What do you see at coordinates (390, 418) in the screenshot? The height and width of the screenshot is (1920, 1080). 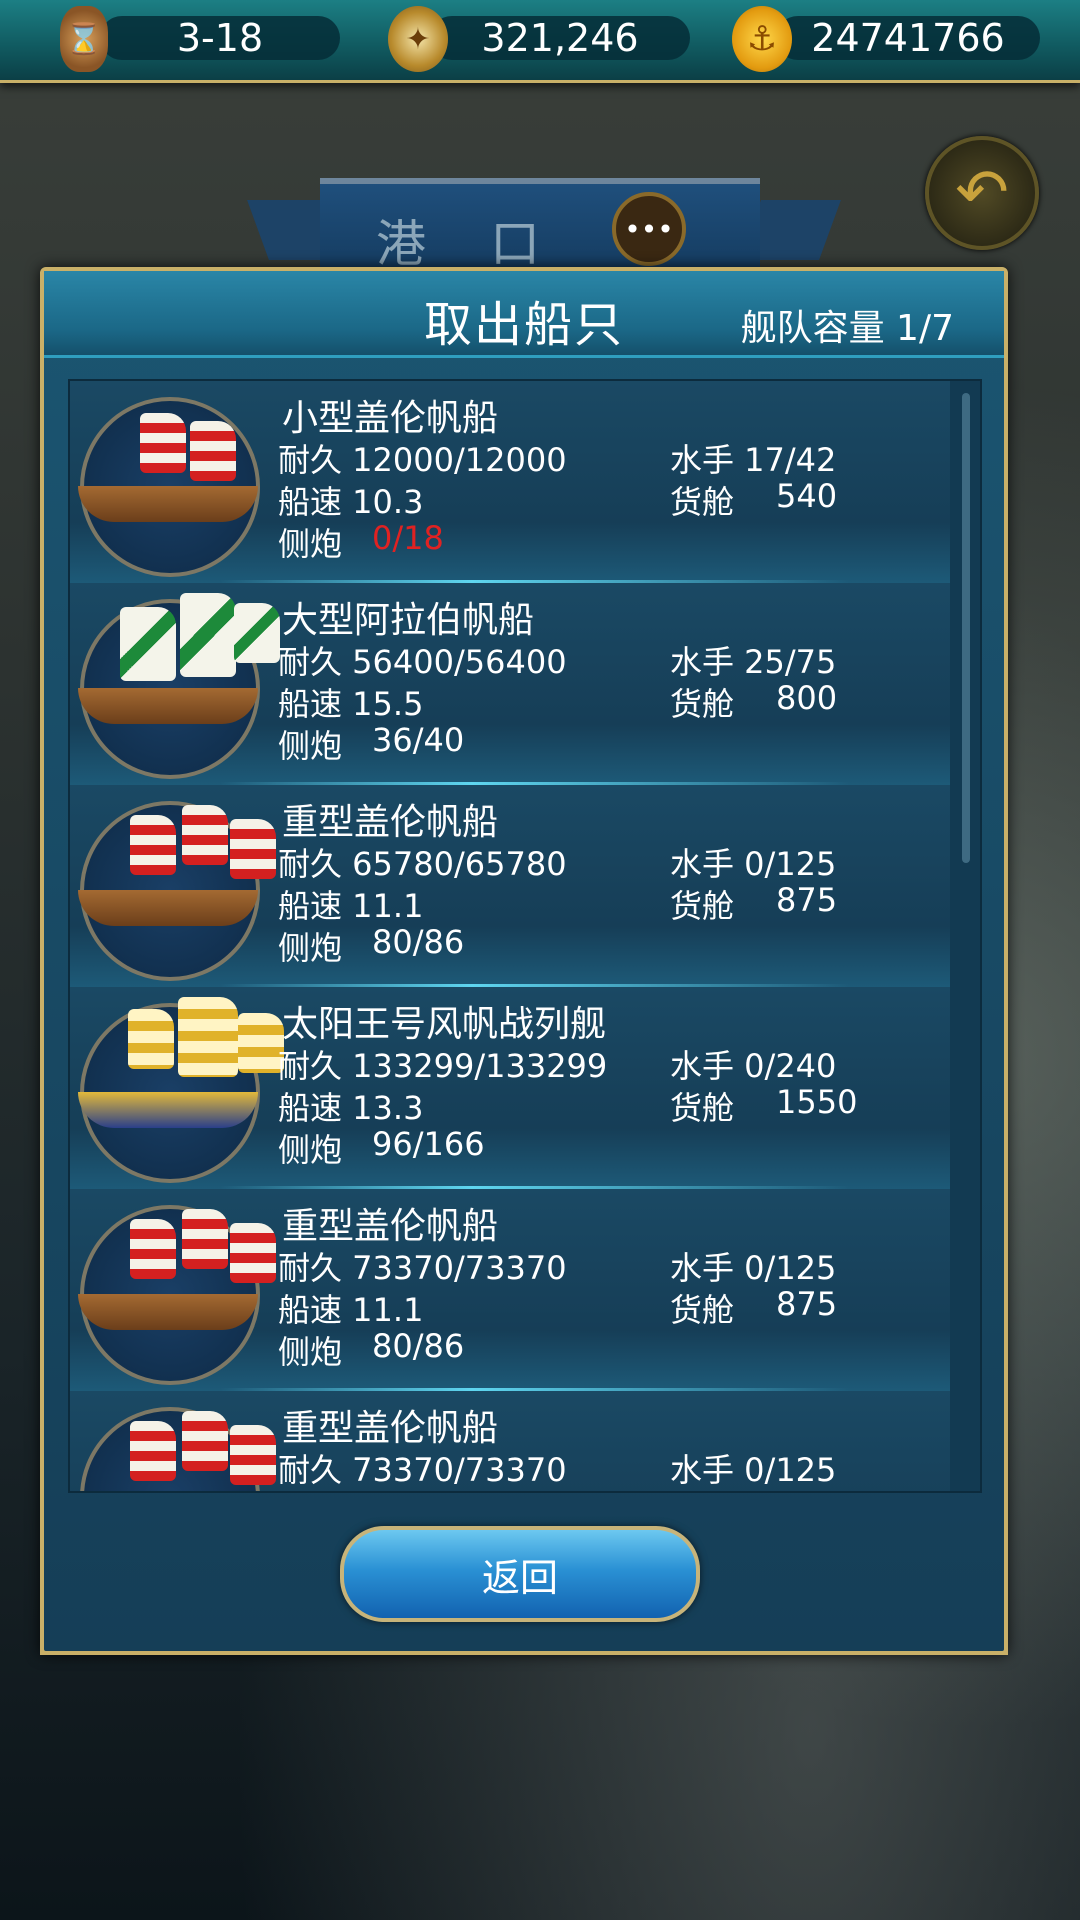 I see `ship-name: 小型盖伦帆船` at bounding box center [390, 418].